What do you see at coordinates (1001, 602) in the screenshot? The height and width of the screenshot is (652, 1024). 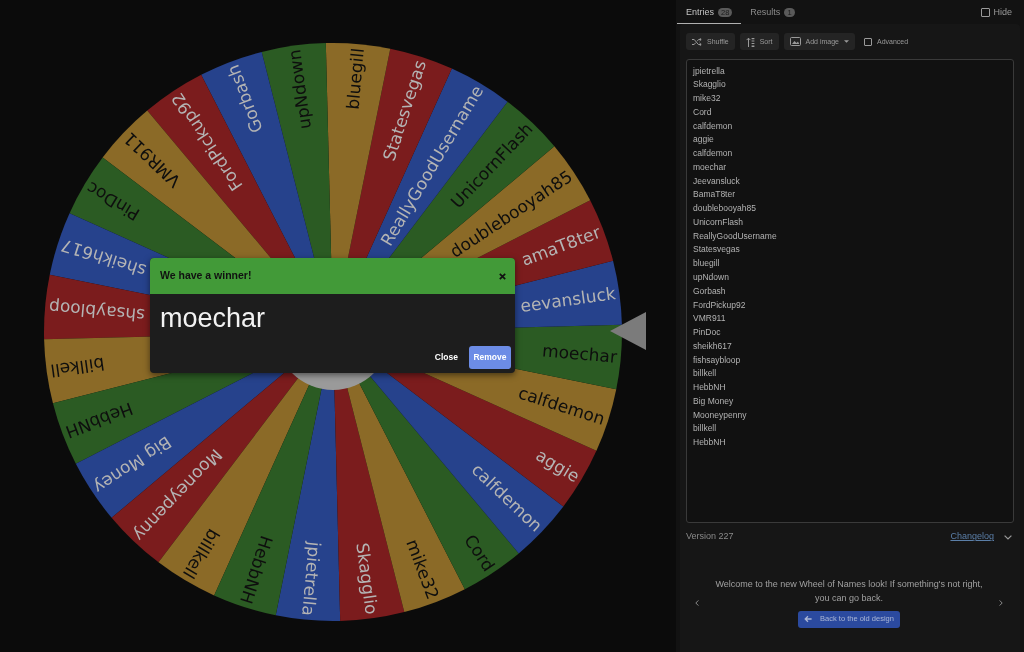 I see `chevron-right-icon` at bounding box center [1001, 602].